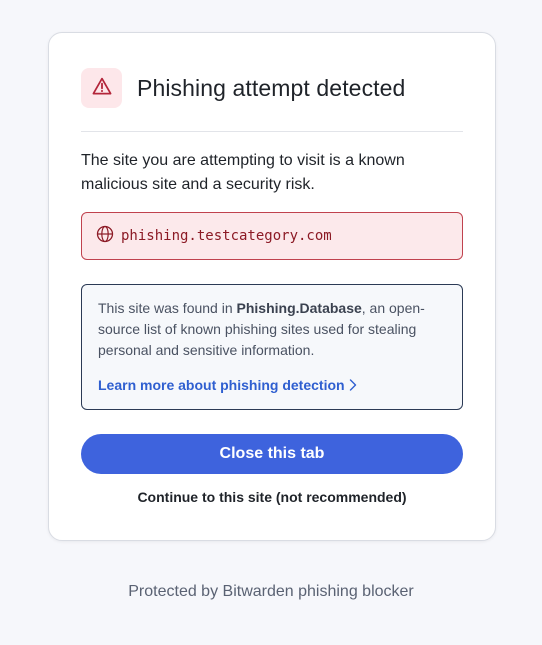 The image size is (542, 645). I want to click on warning-badge, so click(101, 88).